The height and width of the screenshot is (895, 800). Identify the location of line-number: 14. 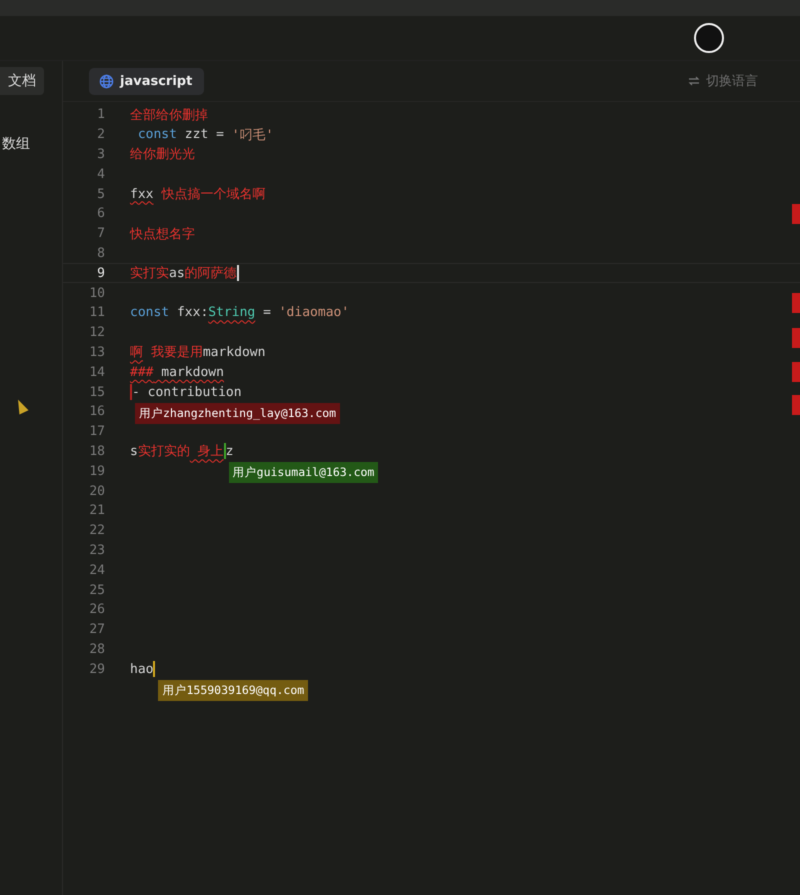
(96, 372).